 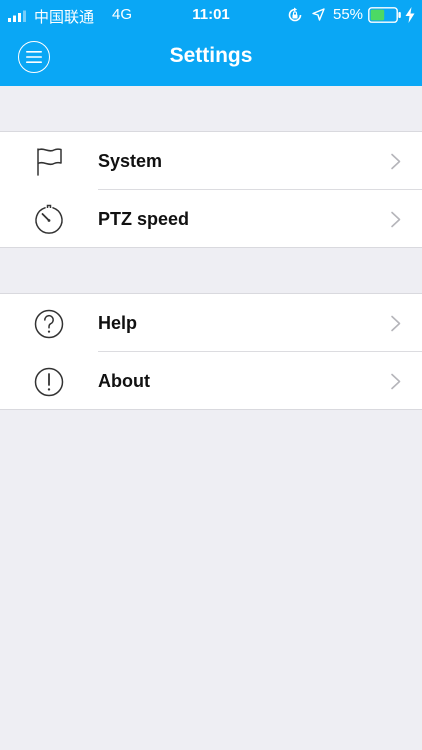 I want to click on settings-item-label: System, so click(x=130, y=161).